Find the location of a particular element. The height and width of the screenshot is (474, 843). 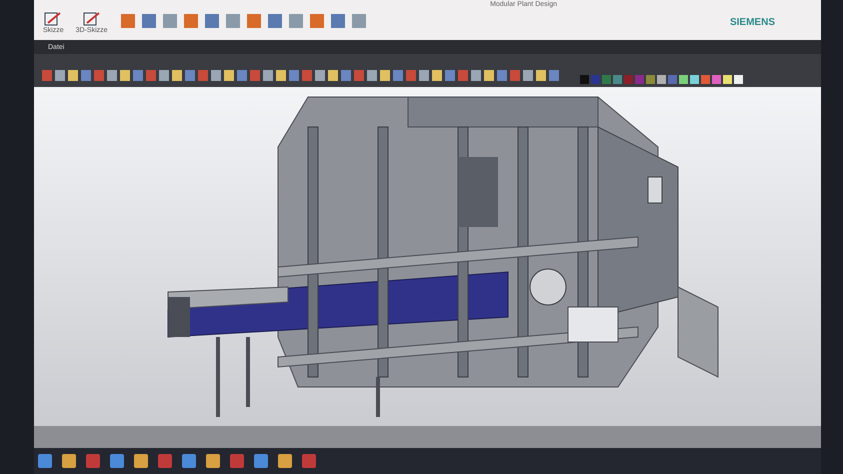

brand-logo: SIEMENS is located at coordinates (752, 22).